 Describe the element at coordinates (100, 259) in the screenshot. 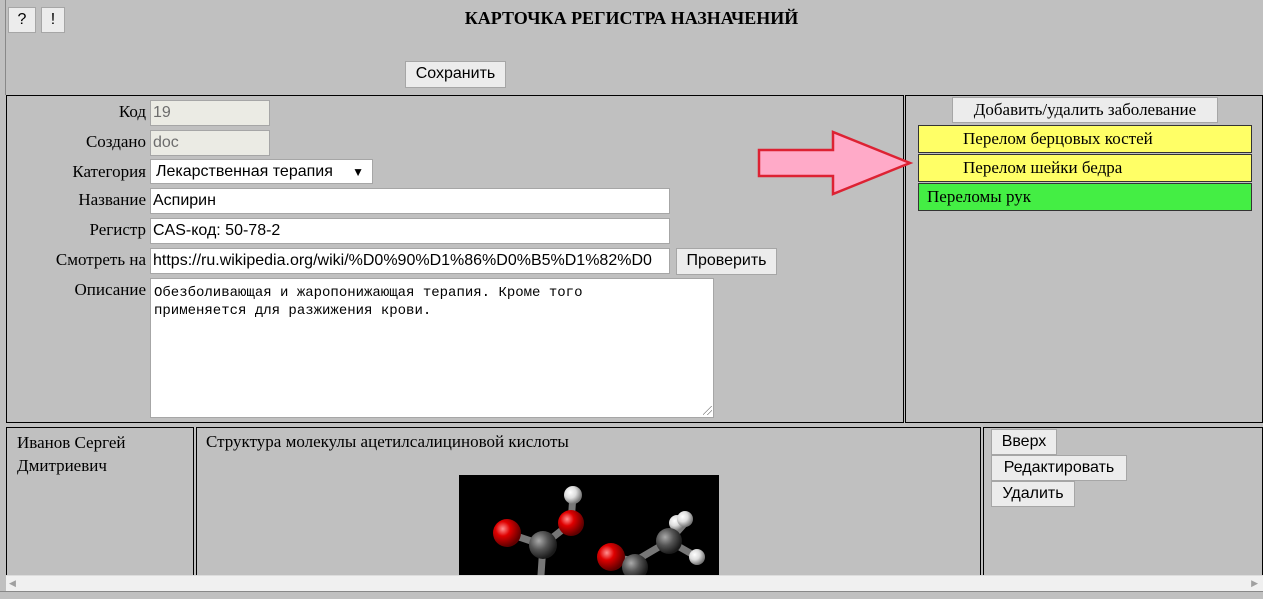

I see `see-at-label: Смотреть на` at that location.